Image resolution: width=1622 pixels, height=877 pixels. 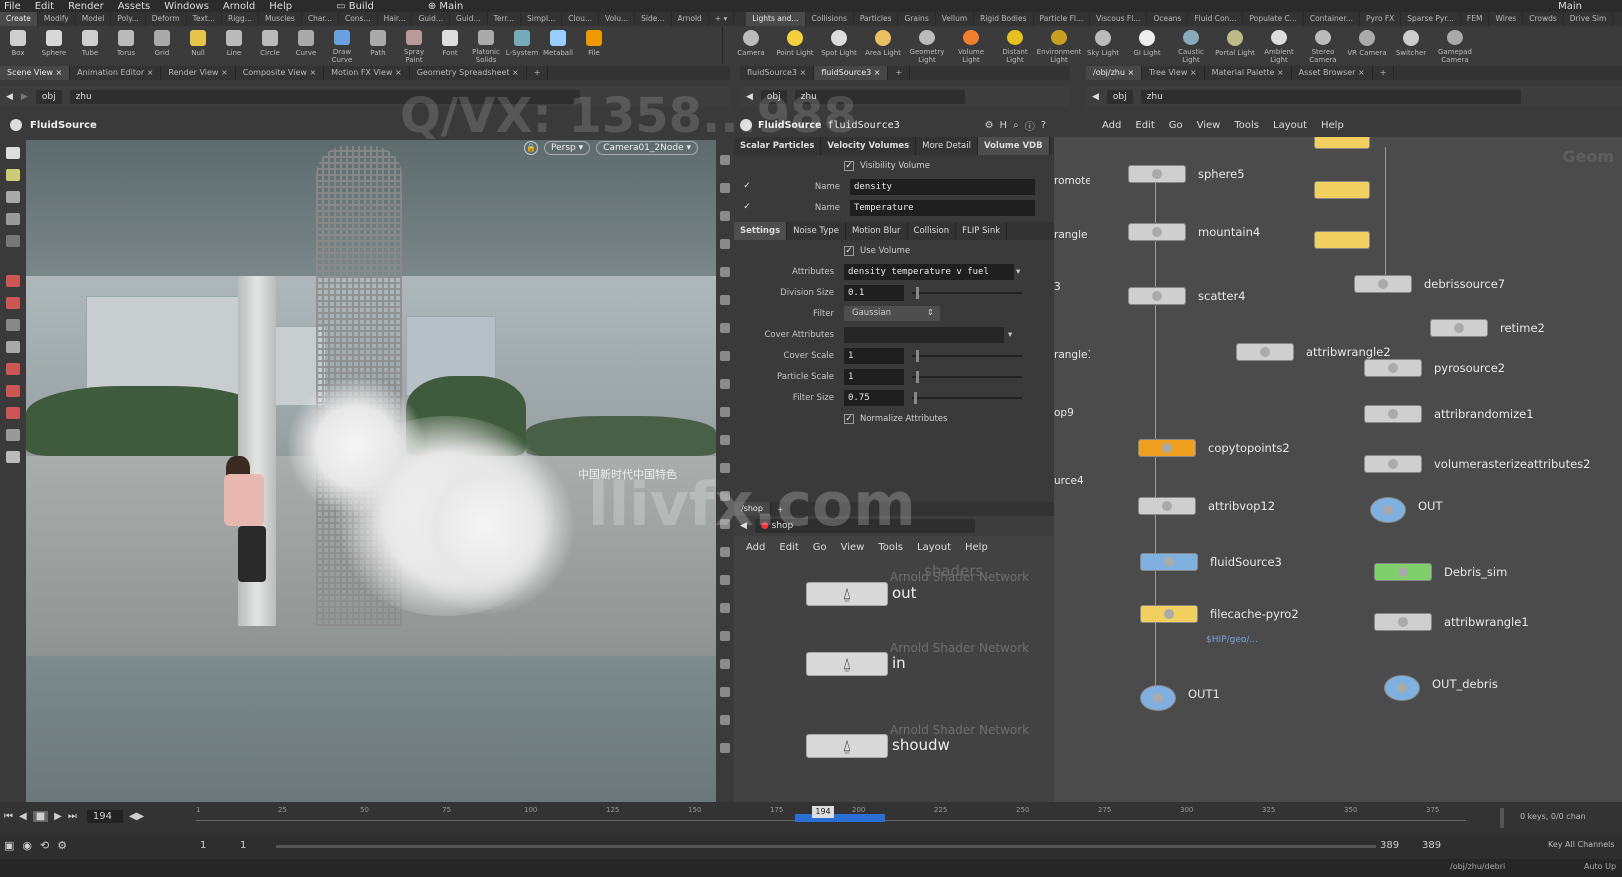 I want to click on shelf-tool: Platonic Solids, so click(x=486, y=45).